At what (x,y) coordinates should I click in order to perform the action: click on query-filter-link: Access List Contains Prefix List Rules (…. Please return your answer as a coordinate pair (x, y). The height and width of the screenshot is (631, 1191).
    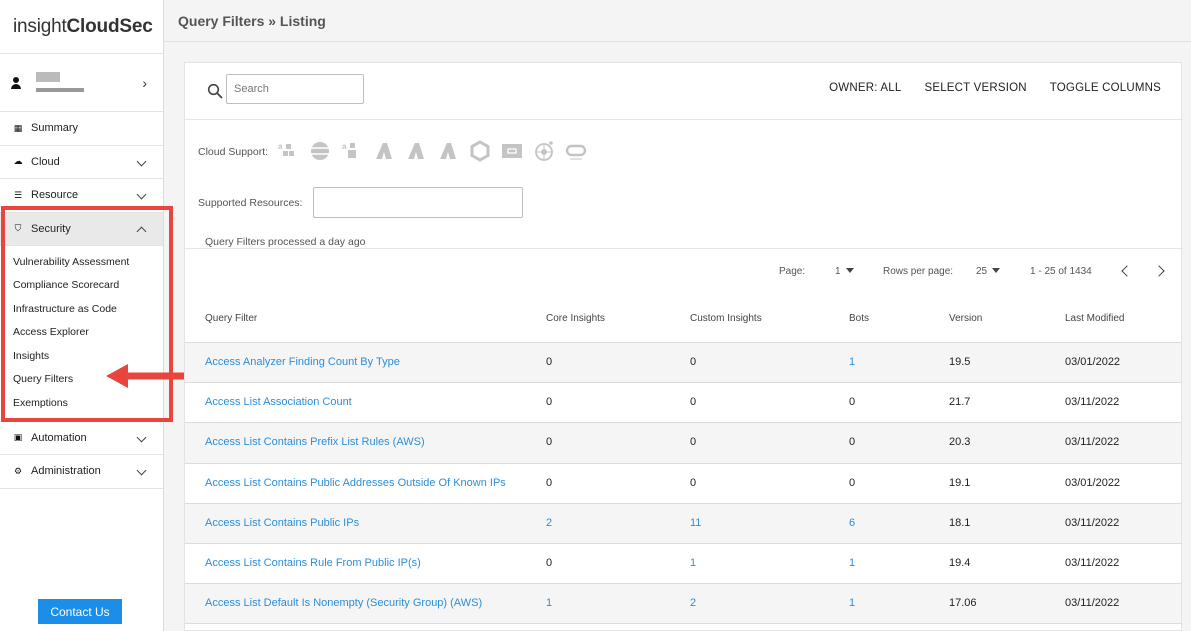
    Looking at the image, I should click on (315, 442).